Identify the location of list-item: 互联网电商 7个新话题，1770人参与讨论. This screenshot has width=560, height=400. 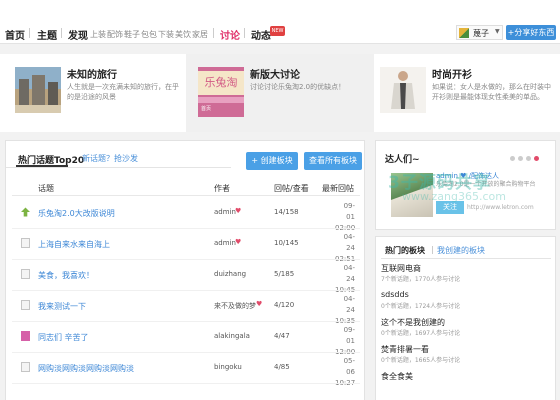
(466, 275).